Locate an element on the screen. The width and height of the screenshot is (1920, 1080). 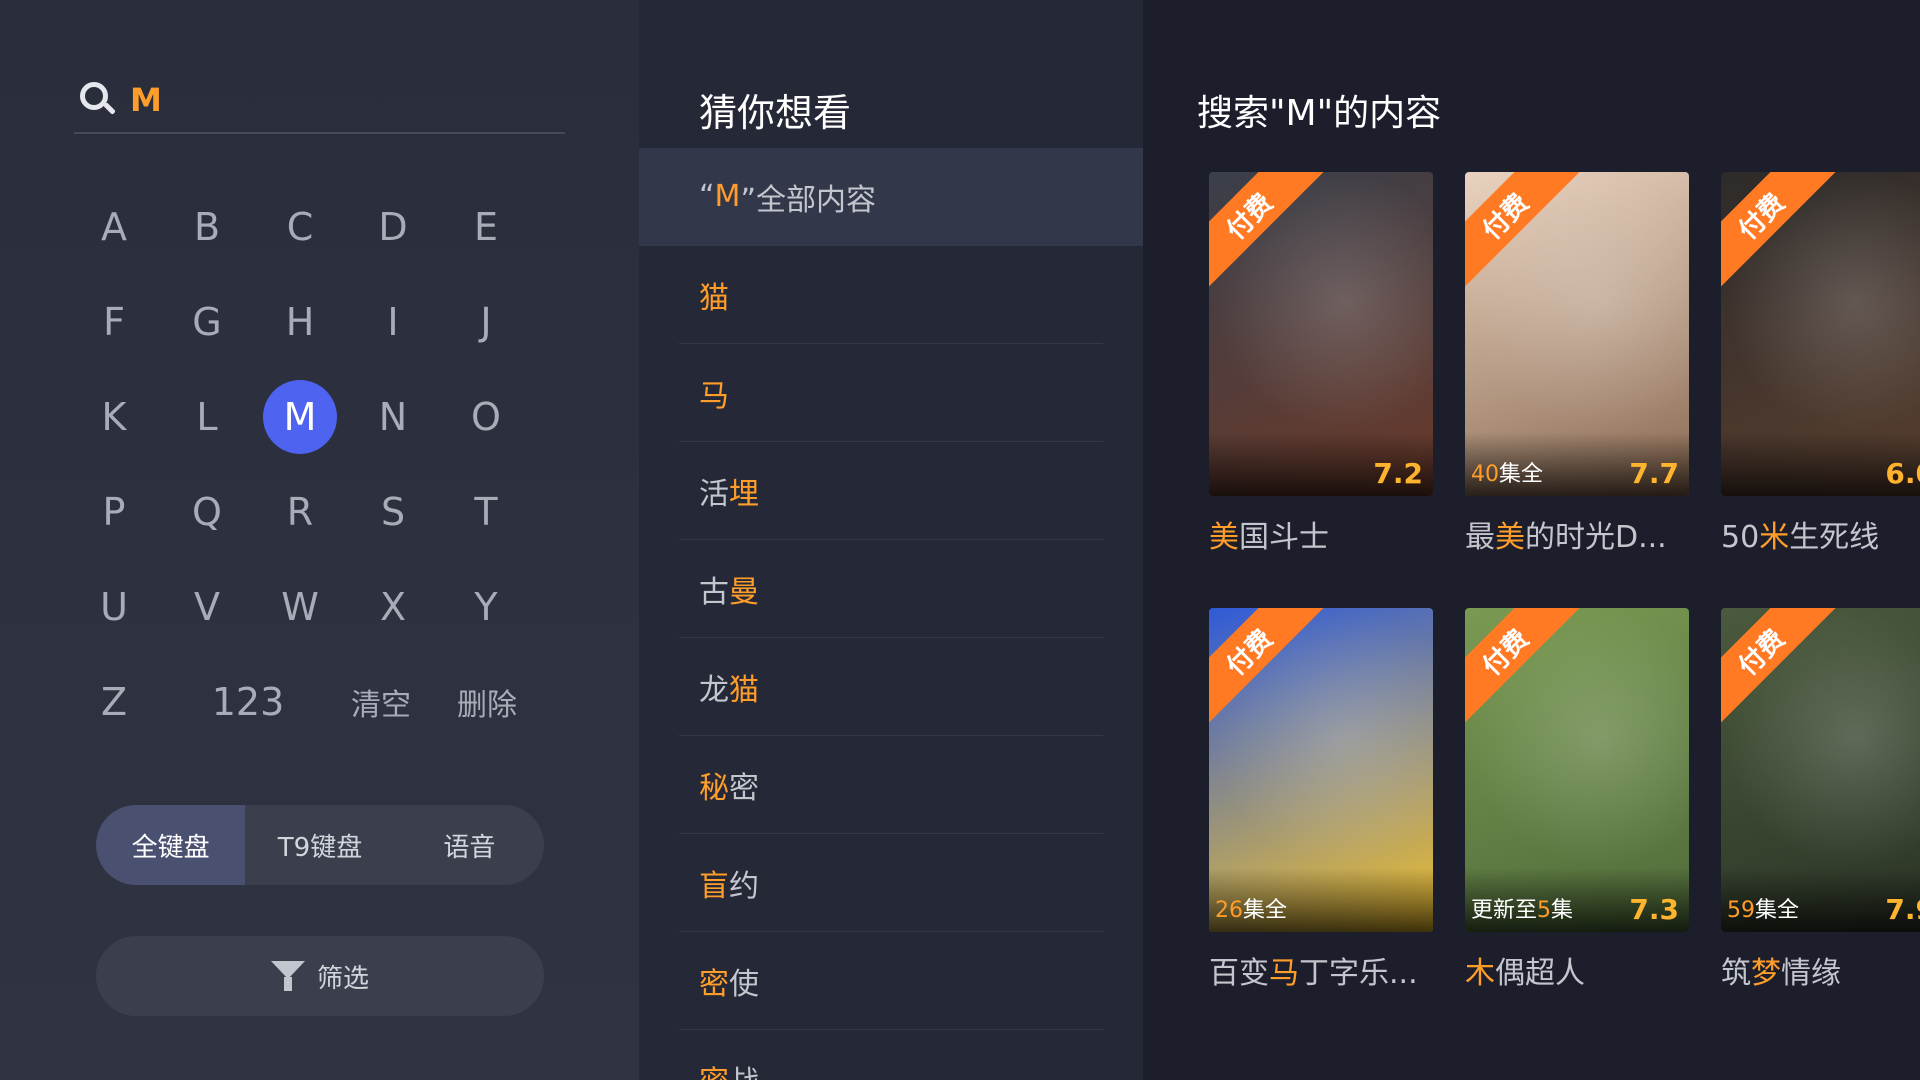
key-g: G is located at coordinates (207, 322).